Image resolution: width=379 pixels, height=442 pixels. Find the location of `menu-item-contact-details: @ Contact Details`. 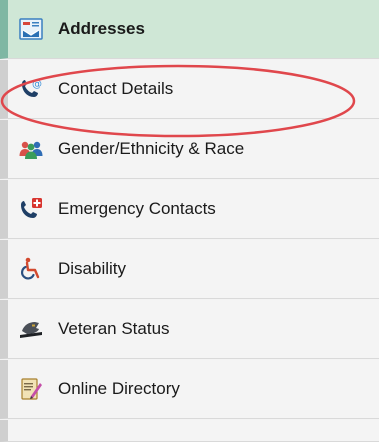

menu-item-contact-details: @ Contact Details is located at coordinates (189, 89).